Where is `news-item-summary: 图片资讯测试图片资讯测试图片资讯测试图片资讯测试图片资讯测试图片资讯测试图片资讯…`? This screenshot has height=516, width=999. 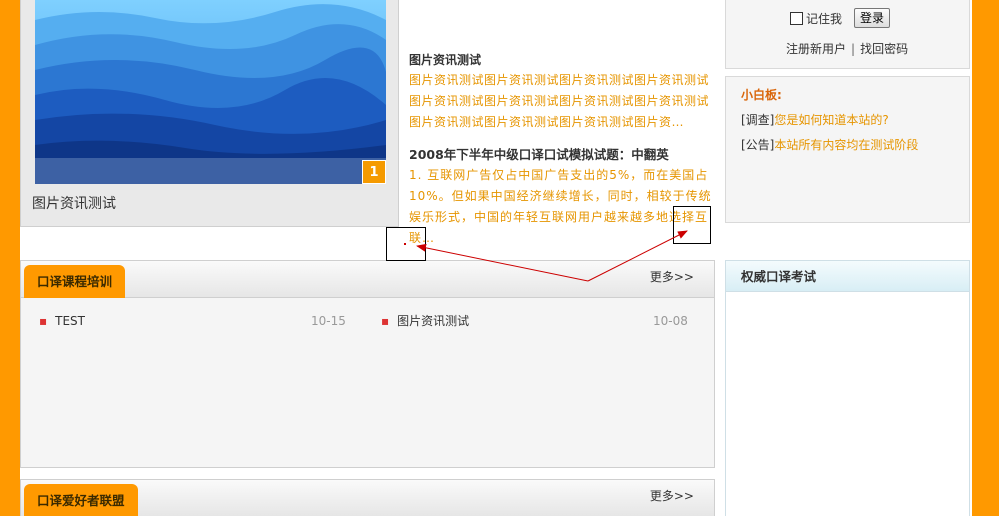 news-item-summary: 图片资讯测试图片资讯测试图片资讯测试图片资讯测试图片资讯测试图片资讯测试图片资讯… is located at coordinates (561, 101).